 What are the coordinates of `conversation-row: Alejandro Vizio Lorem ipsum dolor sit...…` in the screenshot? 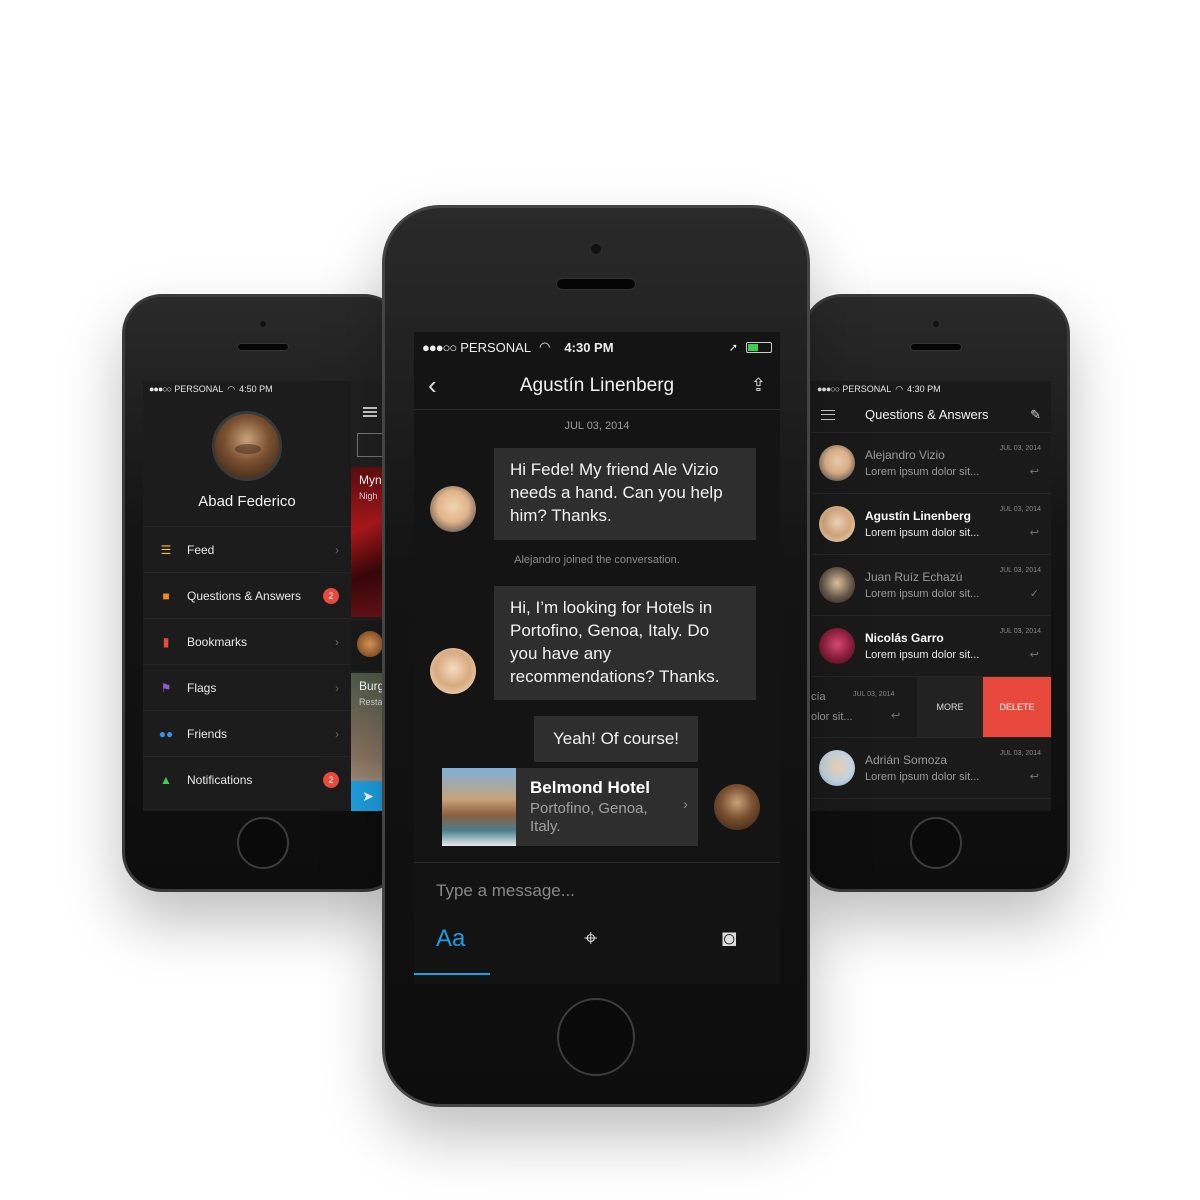 It's located at (931, 463).